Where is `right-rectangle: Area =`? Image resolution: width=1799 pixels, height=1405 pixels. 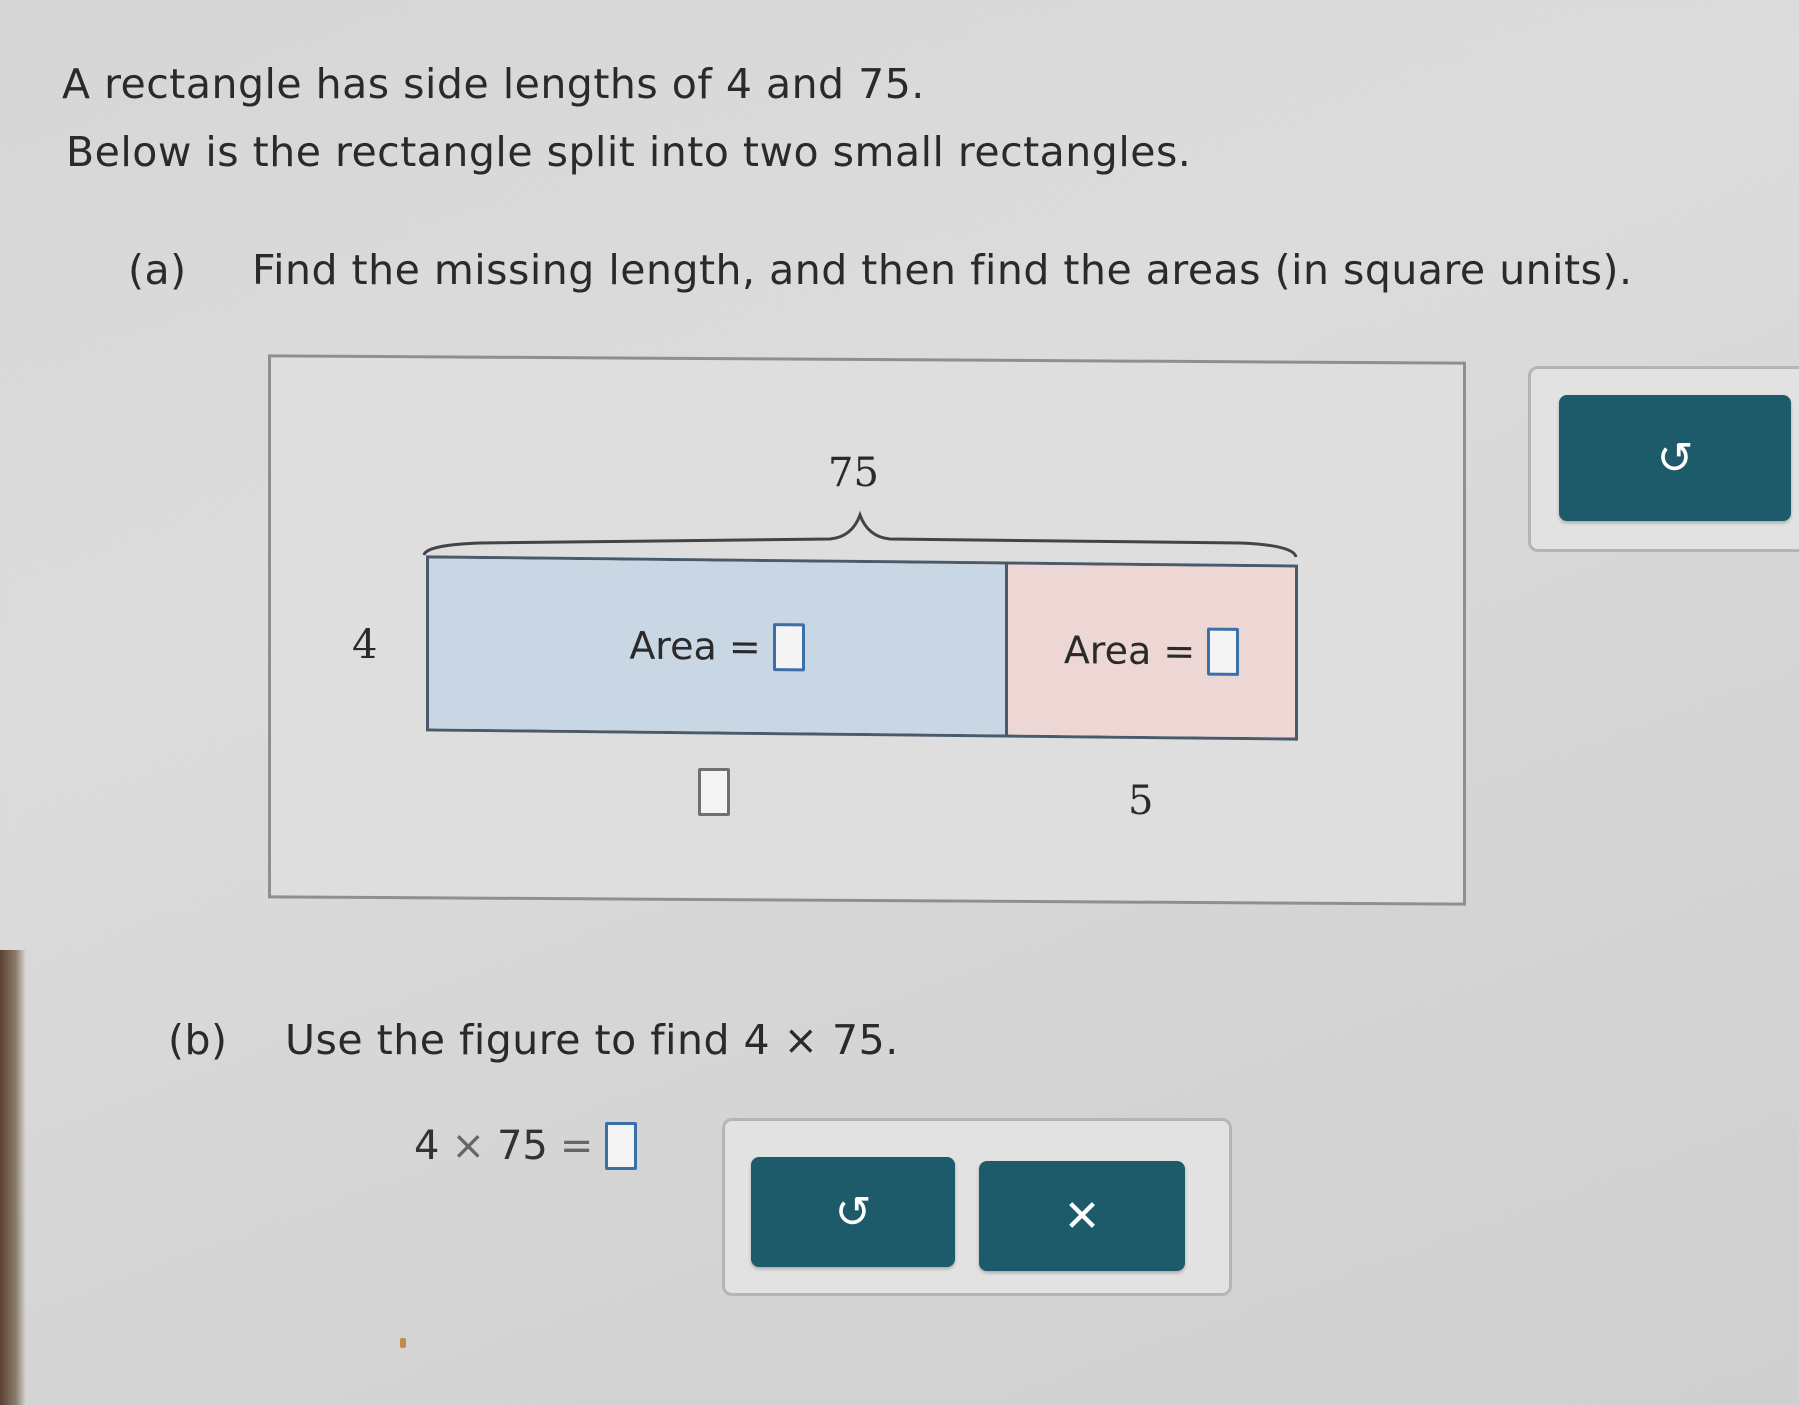
right-rectangle: Area = is located at coordinates (1151, 651).